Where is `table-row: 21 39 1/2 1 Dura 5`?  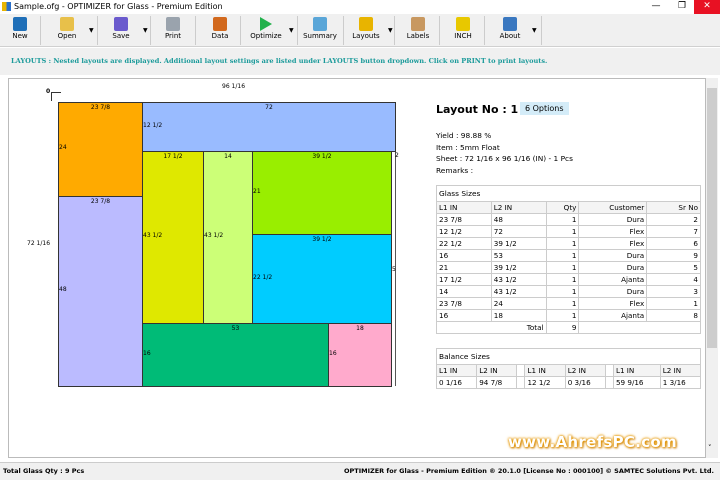 table-row: 21 39 1/2 1 Dura 5 is located at coordinates (568, 267).